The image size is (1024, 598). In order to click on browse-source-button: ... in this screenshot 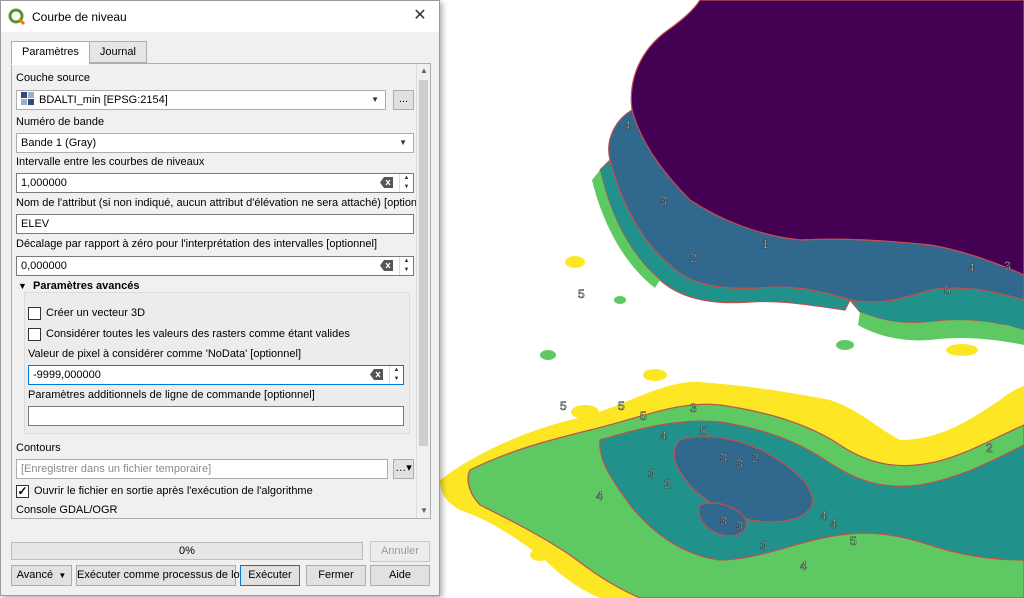, I will do `click(403, 100)`.